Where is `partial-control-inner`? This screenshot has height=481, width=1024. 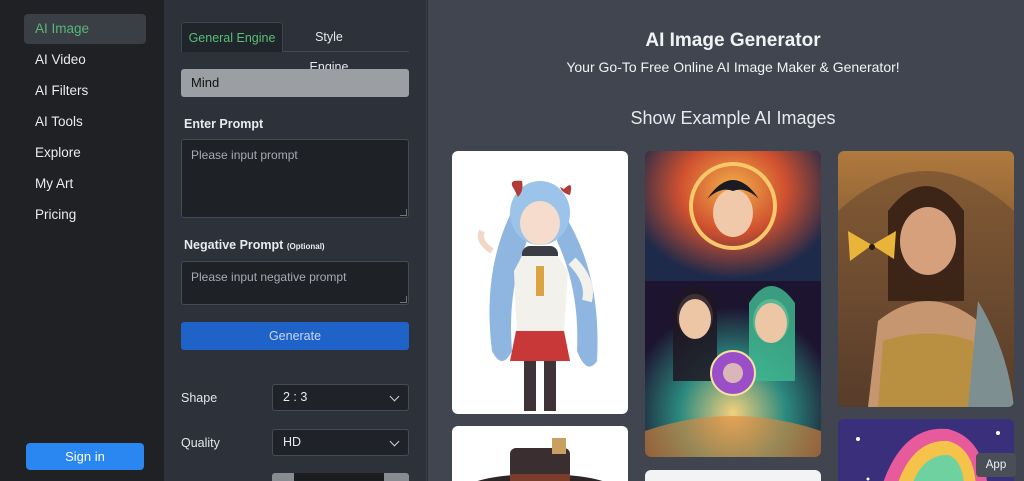
partial-control-inner is located at coordinates (339, 477).